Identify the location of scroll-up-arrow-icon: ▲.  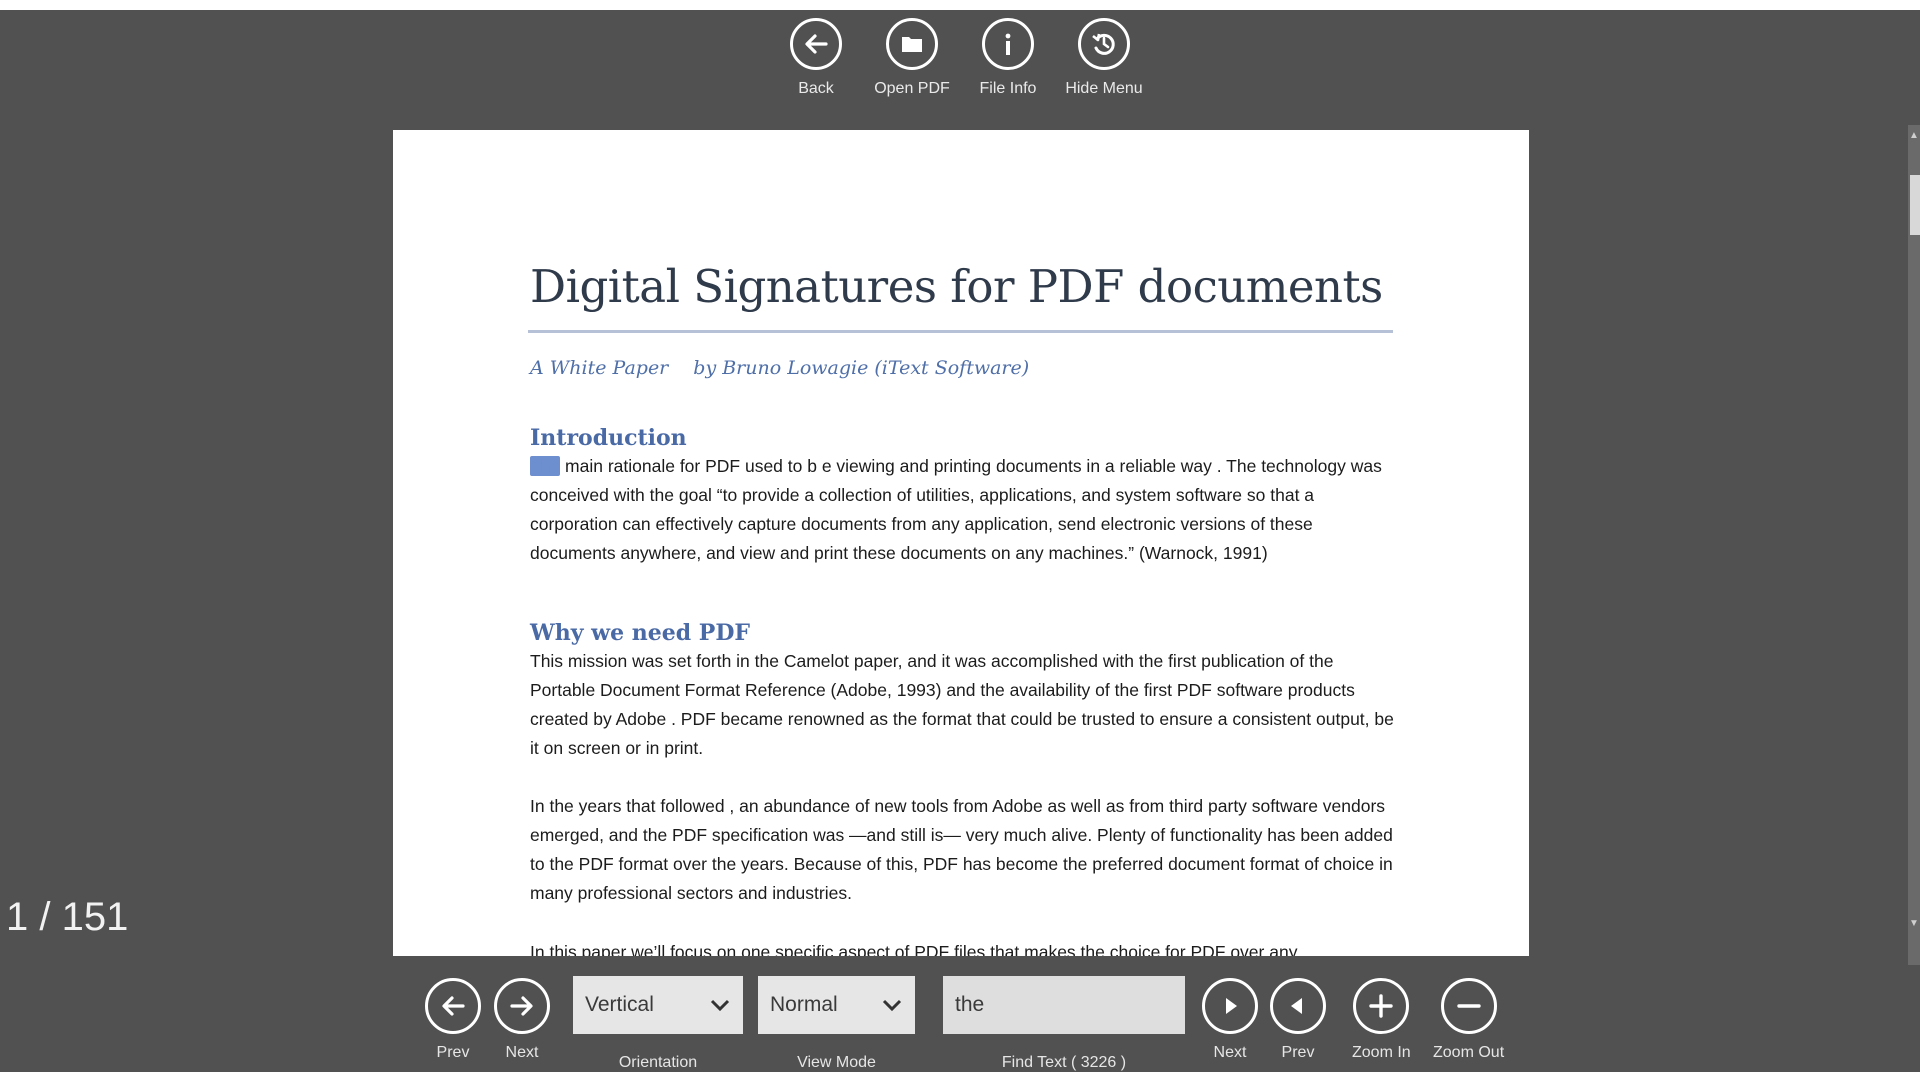
(1914, 135).